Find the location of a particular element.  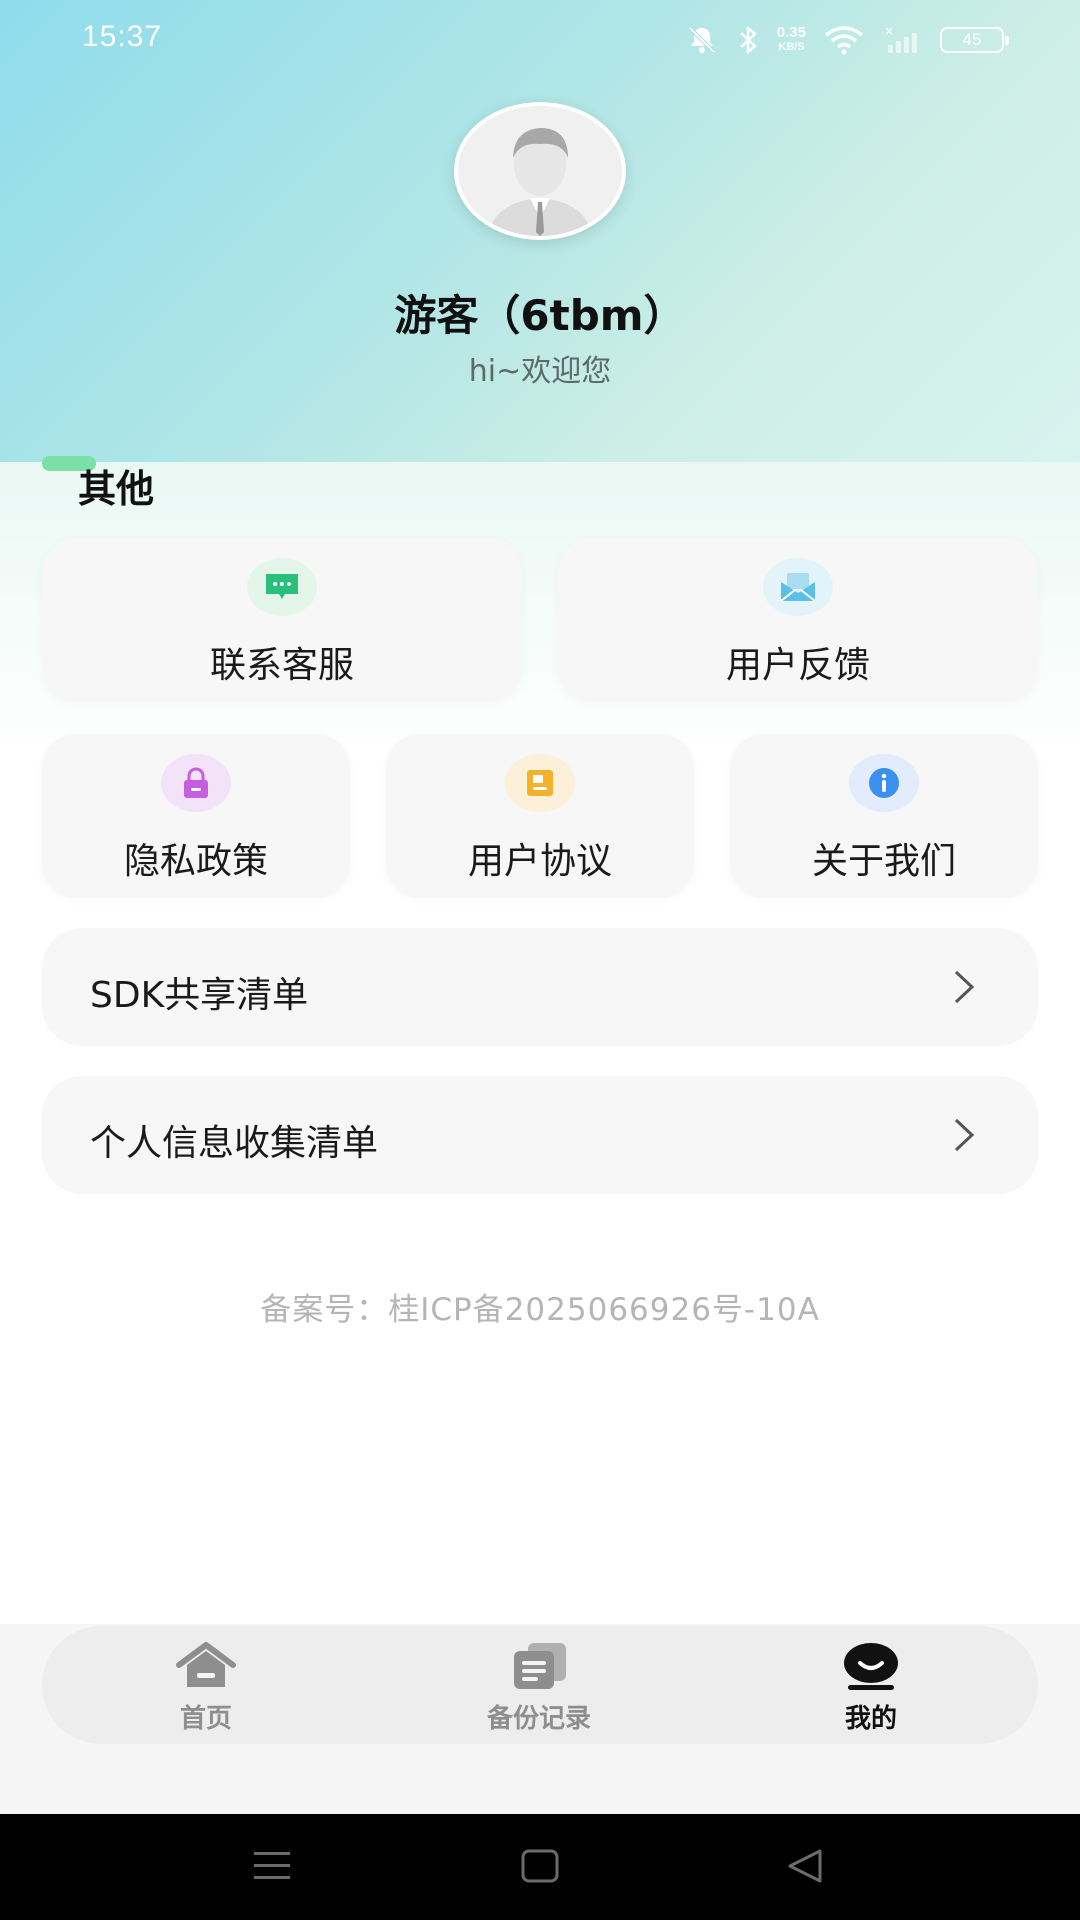

mail-icon is located at coordinates (798, 587).